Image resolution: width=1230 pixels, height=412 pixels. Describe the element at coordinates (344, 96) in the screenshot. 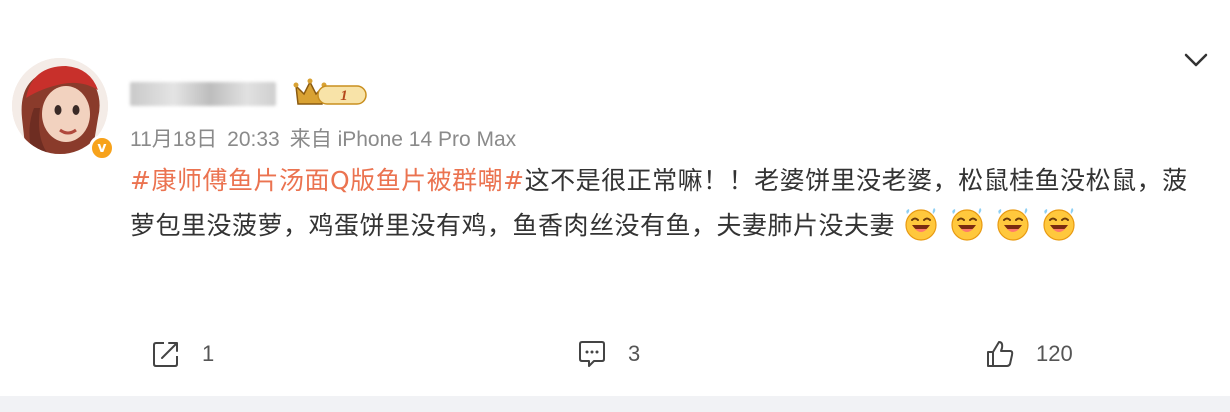

I see `badge-level: 1` at that location.